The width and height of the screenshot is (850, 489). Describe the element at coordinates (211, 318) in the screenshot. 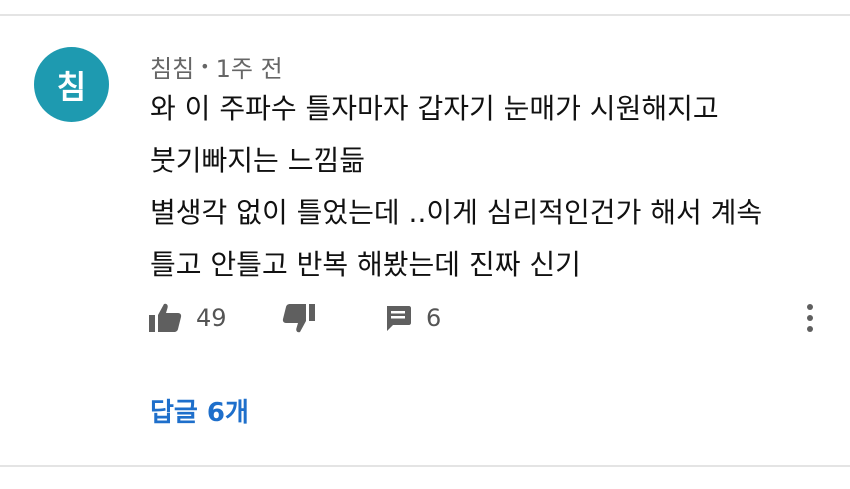

I see `like-count: 49` at that location.